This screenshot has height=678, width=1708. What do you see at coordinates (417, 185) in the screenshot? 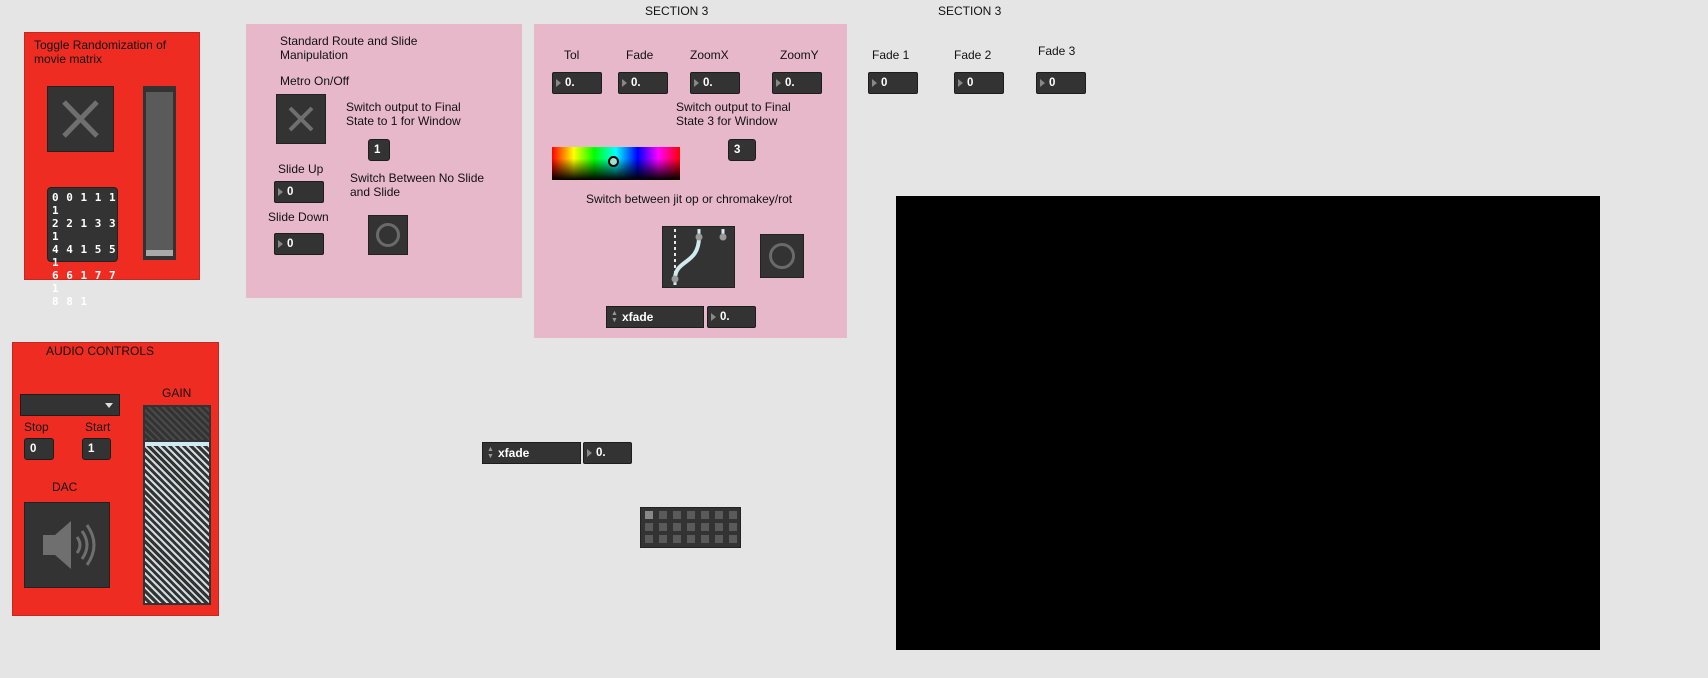
I see `switch-slide-label: Switch Between No Slide and Slide` at bounding box center [417, 185].